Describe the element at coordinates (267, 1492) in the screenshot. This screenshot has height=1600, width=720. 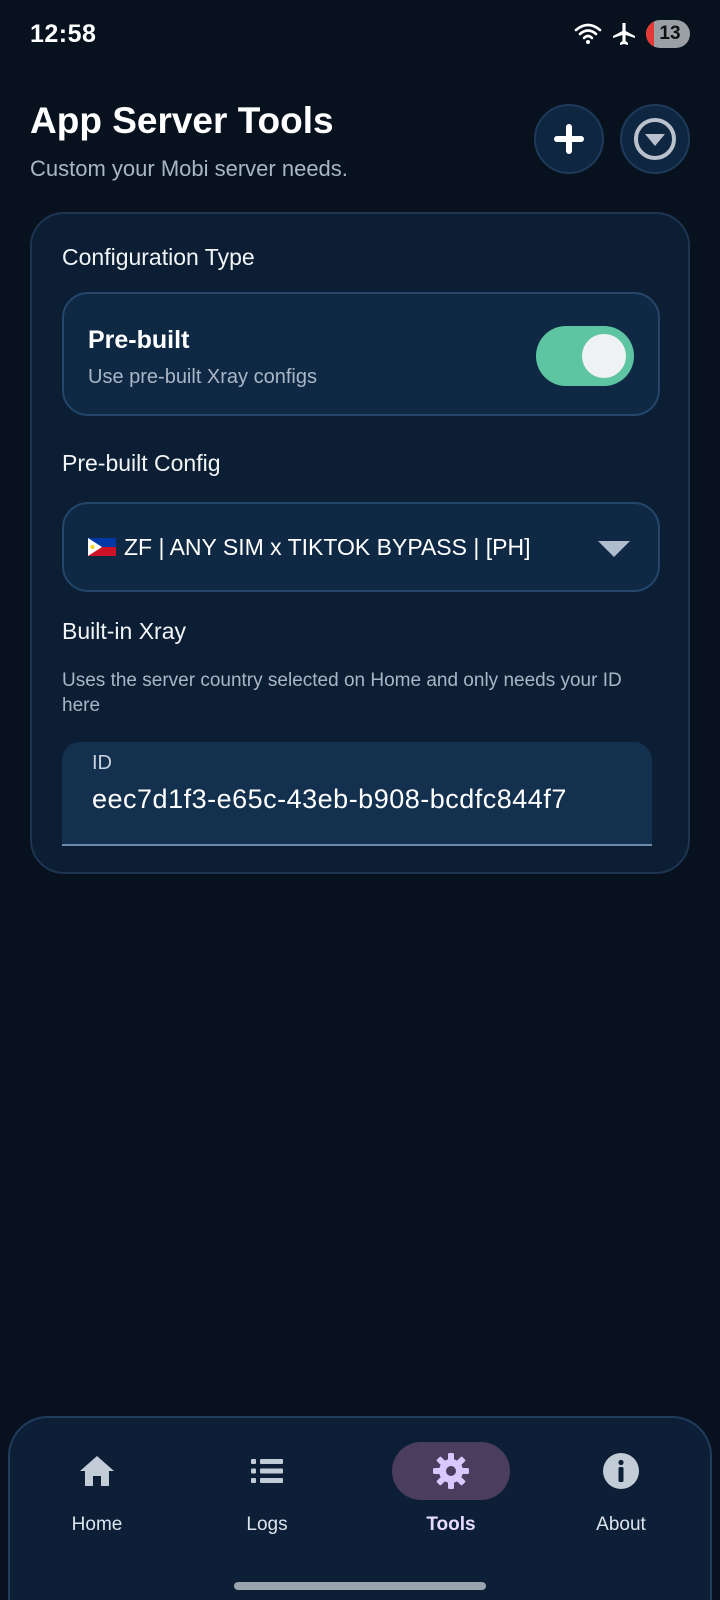
I see `nav-logs: Logs` at that location.